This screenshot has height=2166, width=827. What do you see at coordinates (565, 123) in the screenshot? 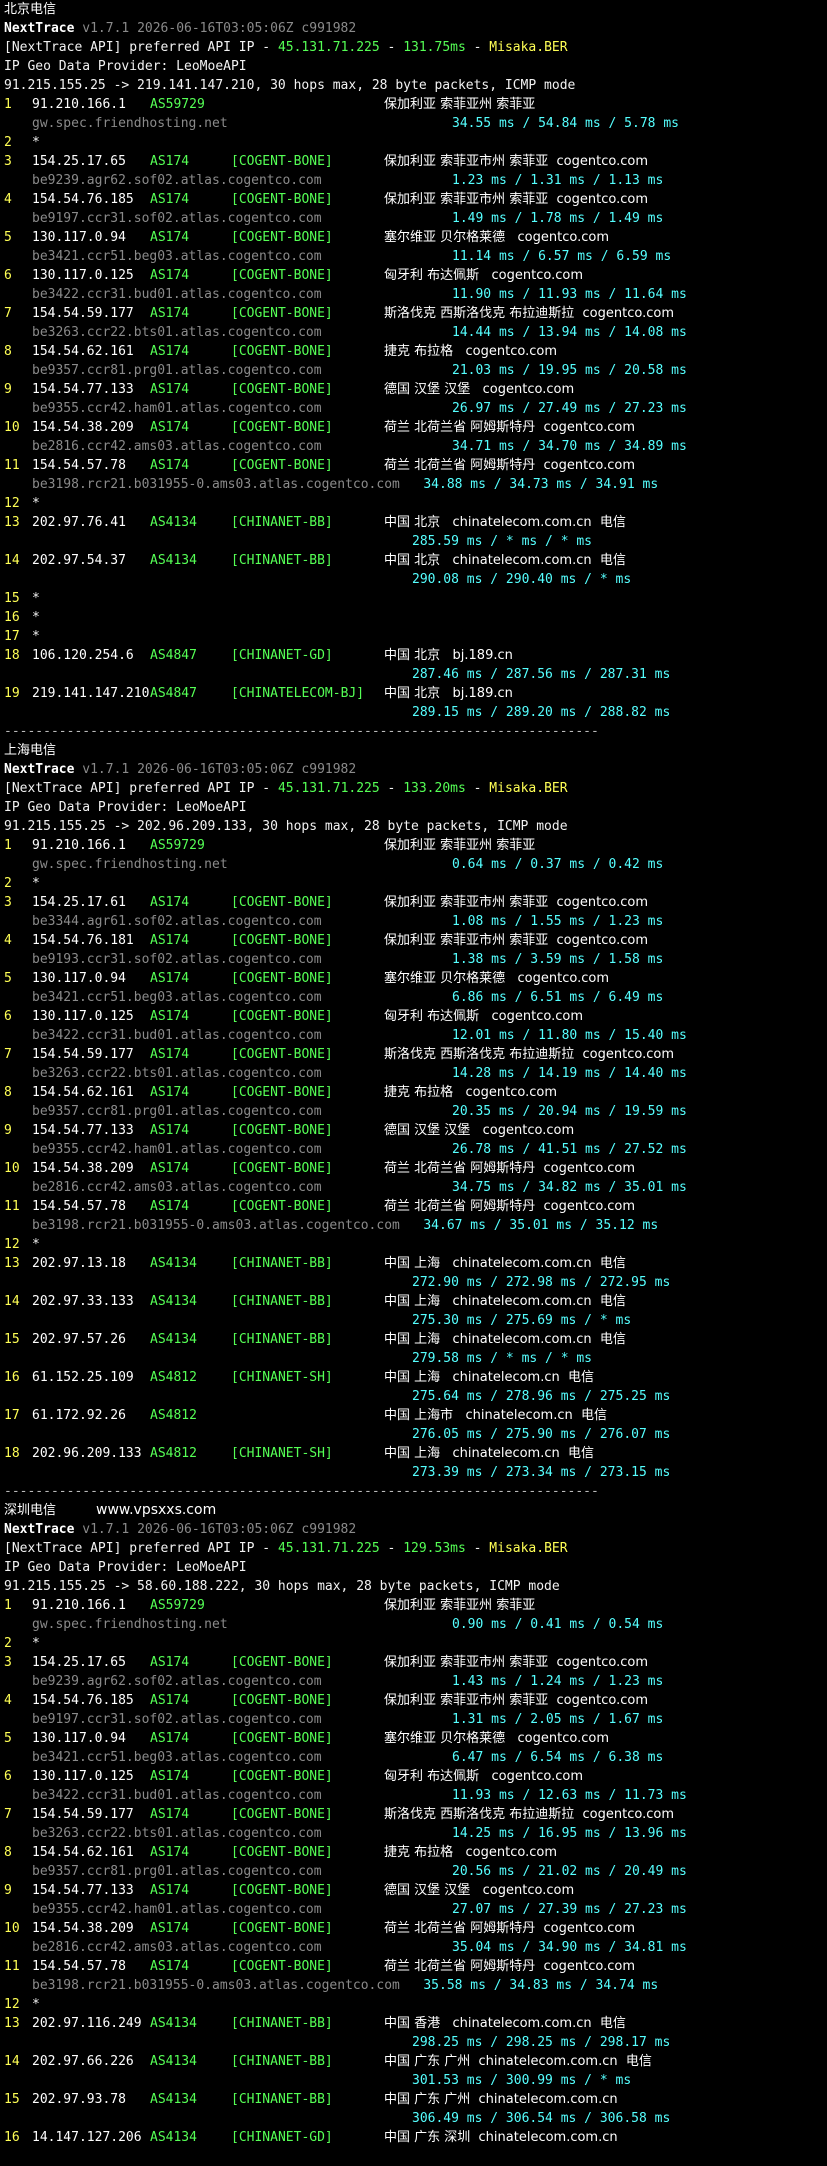
I see `hop-rtt: 34.55 ms / 54.84 ms / 5.78 ms` at bounding box center [565, 123].